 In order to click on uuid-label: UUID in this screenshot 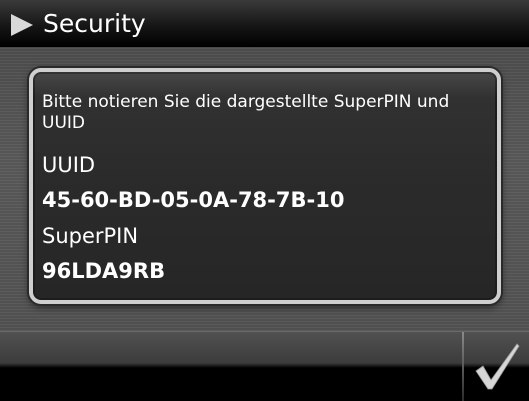, I will do `click(69, 165)`.